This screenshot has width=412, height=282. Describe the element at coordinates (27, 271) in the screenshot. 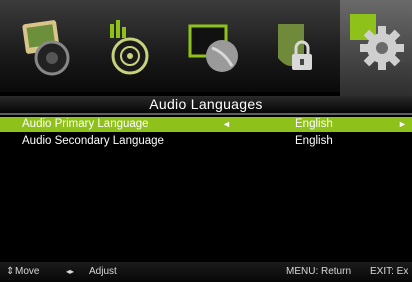

I see `move-hint: Move` at that location.